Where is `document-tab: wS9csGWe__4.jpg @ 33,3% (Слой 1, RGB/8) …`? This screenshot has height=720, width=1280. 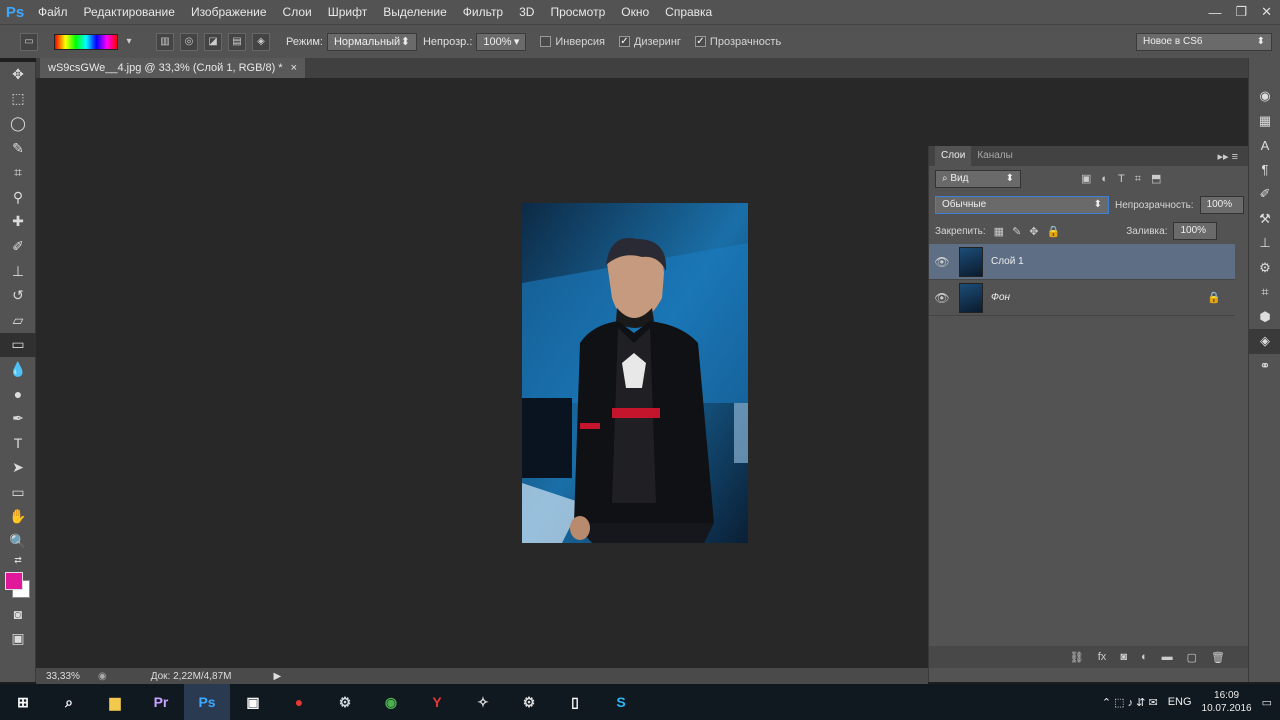 document-tab: wS9csGWe__4.jpg @ 33,3% (Слой 1, RGB/8) … is located at coordinates (173, 68).